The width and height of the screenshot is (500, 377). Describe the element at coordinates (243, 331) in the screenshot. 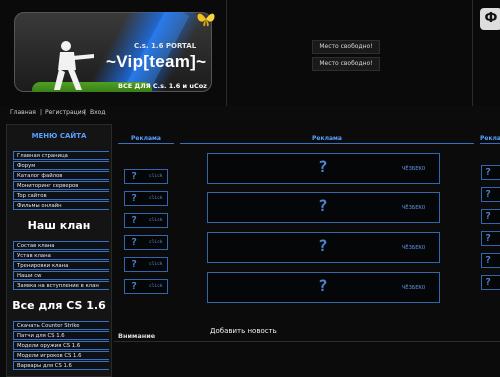

I see `add-news-link: Добавить новость` at that location.